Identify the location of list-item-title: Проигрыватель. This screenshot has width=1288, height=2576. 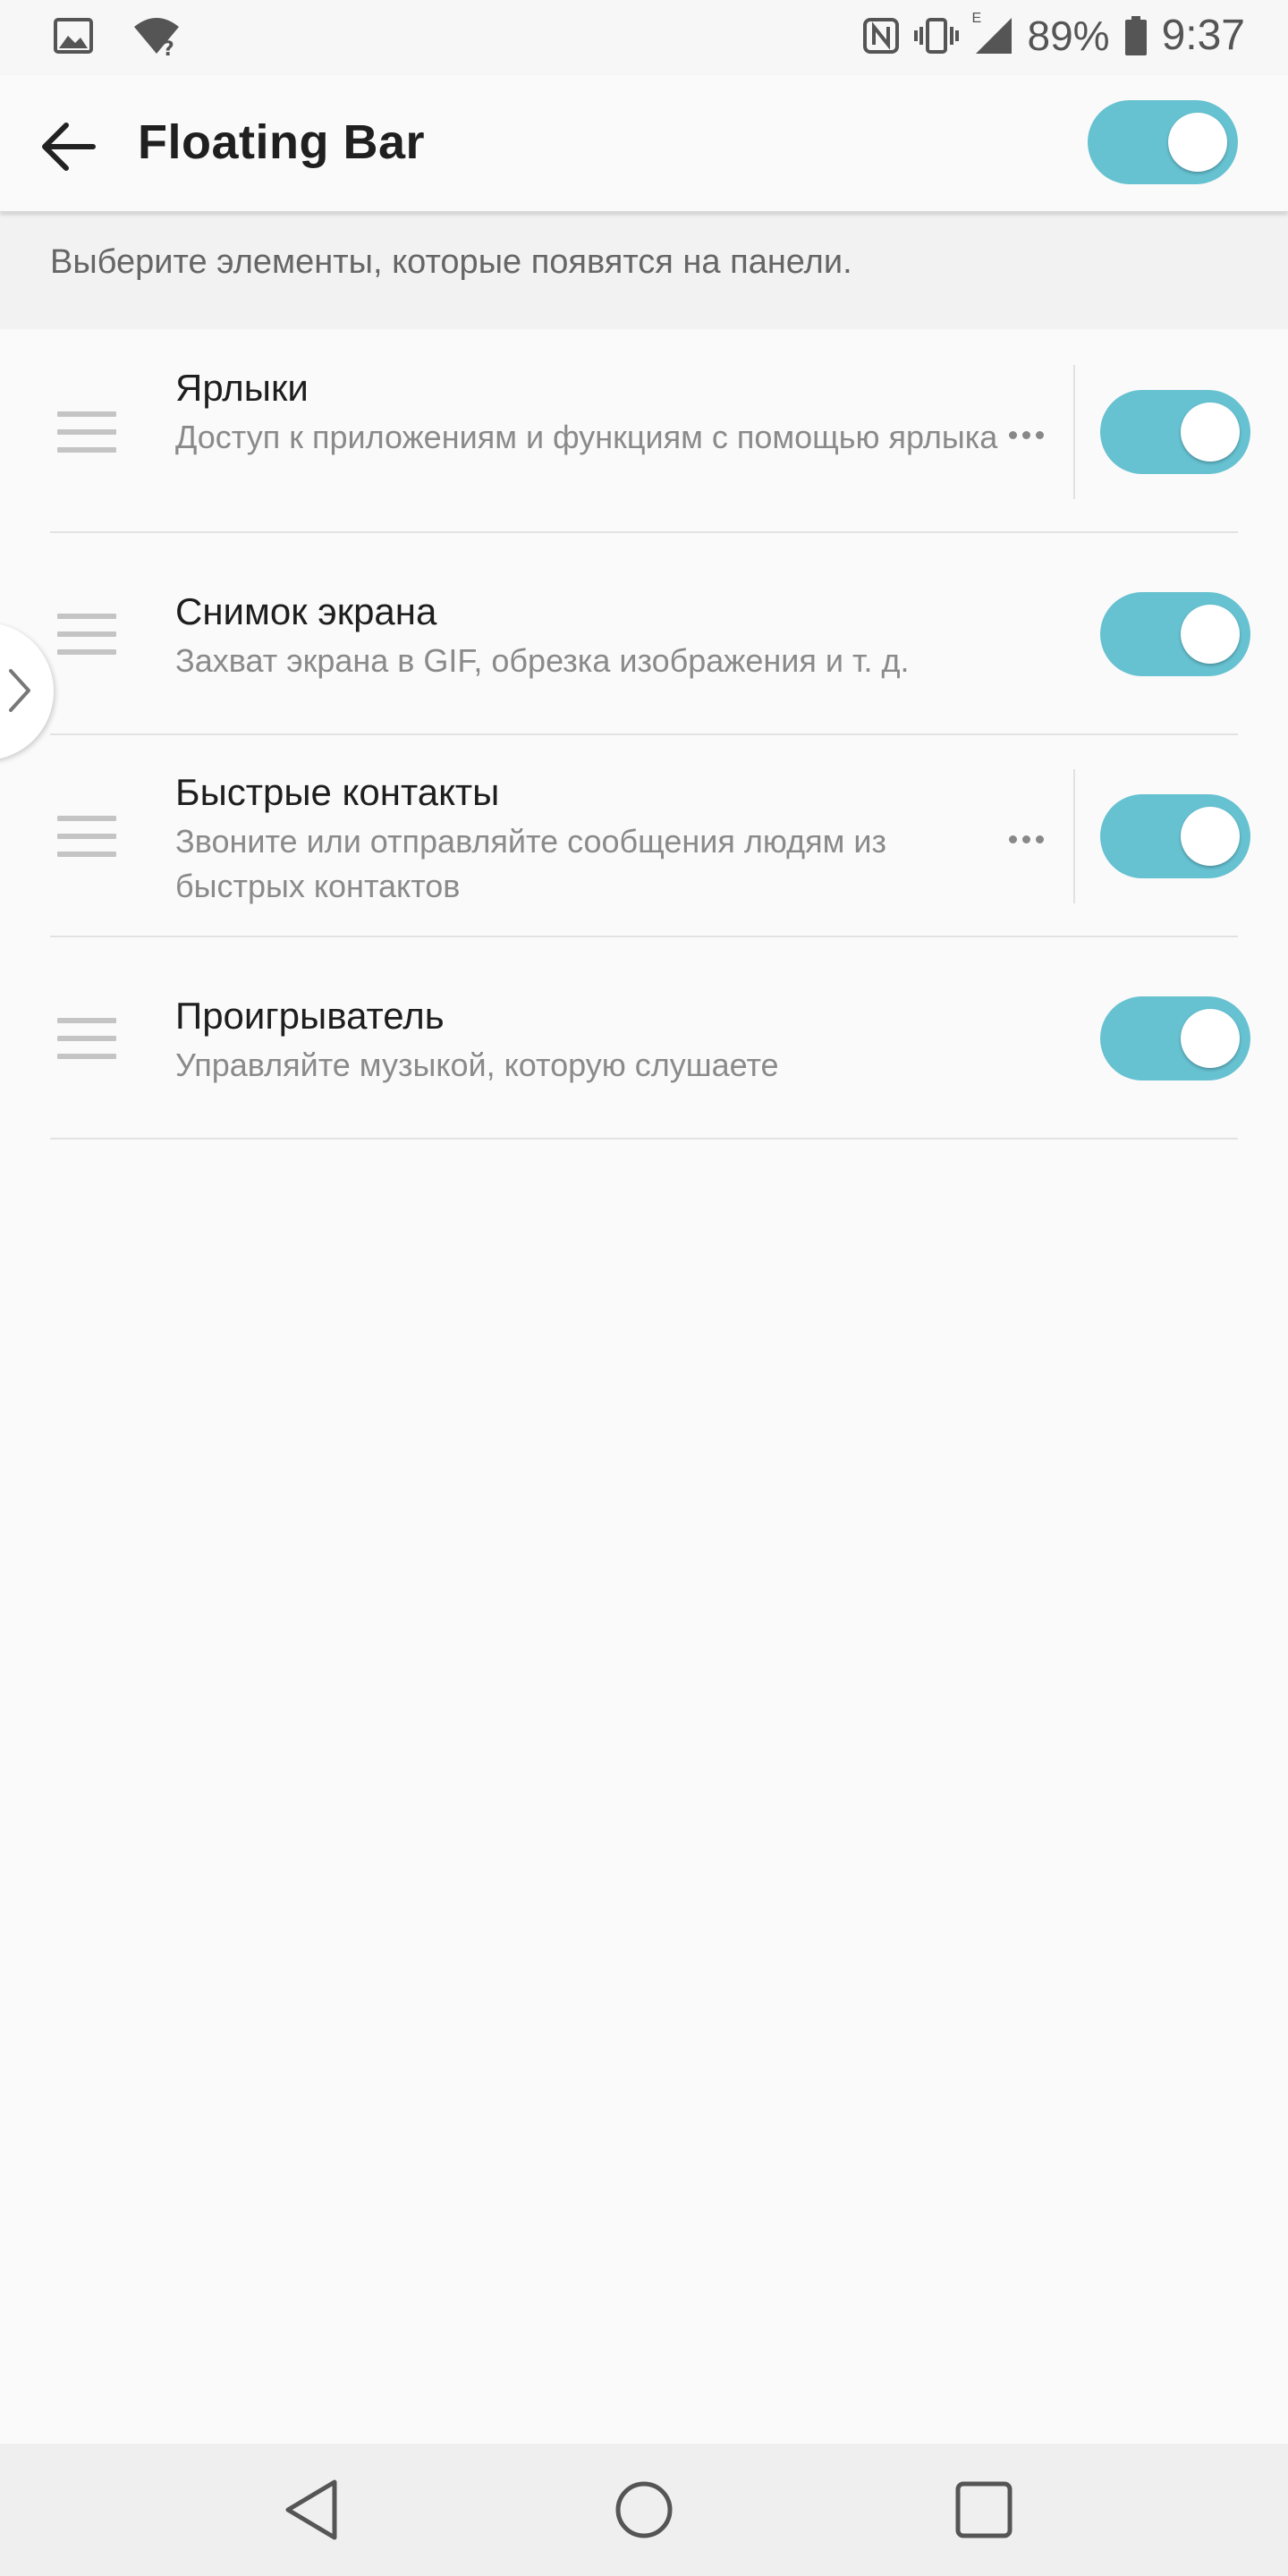
(310, 1016).